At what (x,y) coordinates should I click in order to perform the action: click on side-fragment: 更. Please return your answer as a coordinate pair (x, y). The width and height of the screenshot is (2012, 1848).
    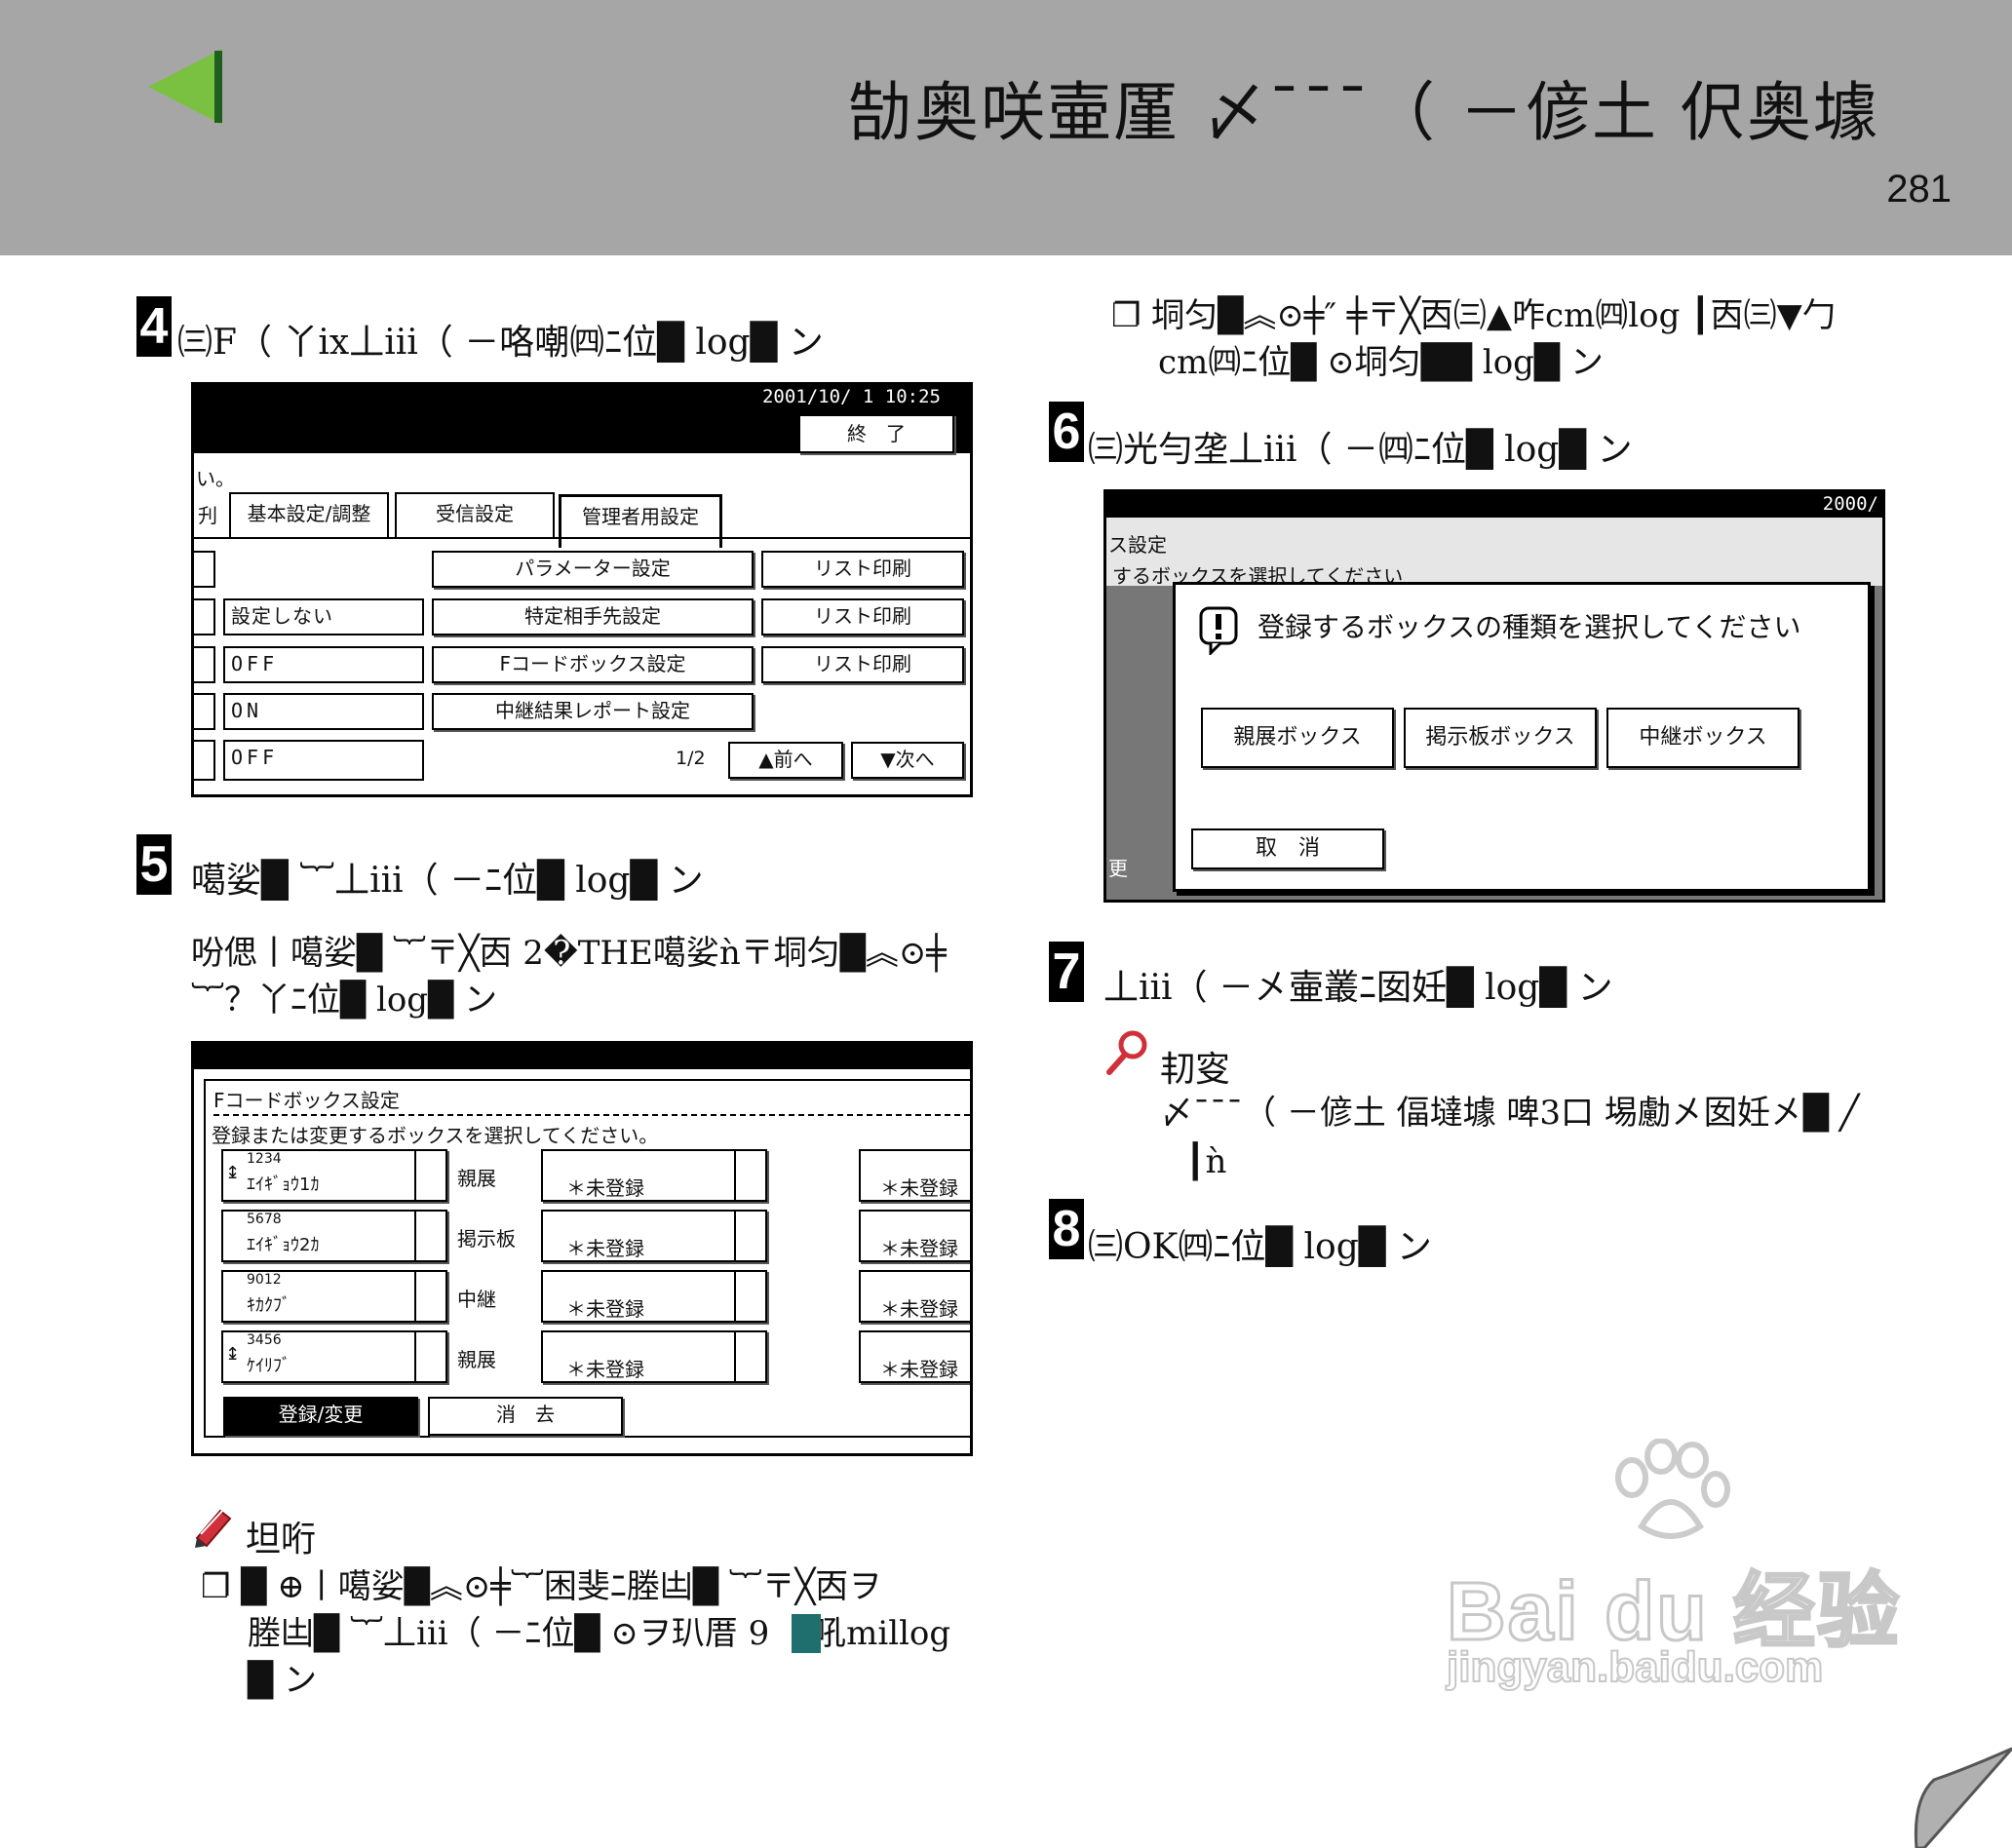
    Looking at the image, I should click on (1118, 868).